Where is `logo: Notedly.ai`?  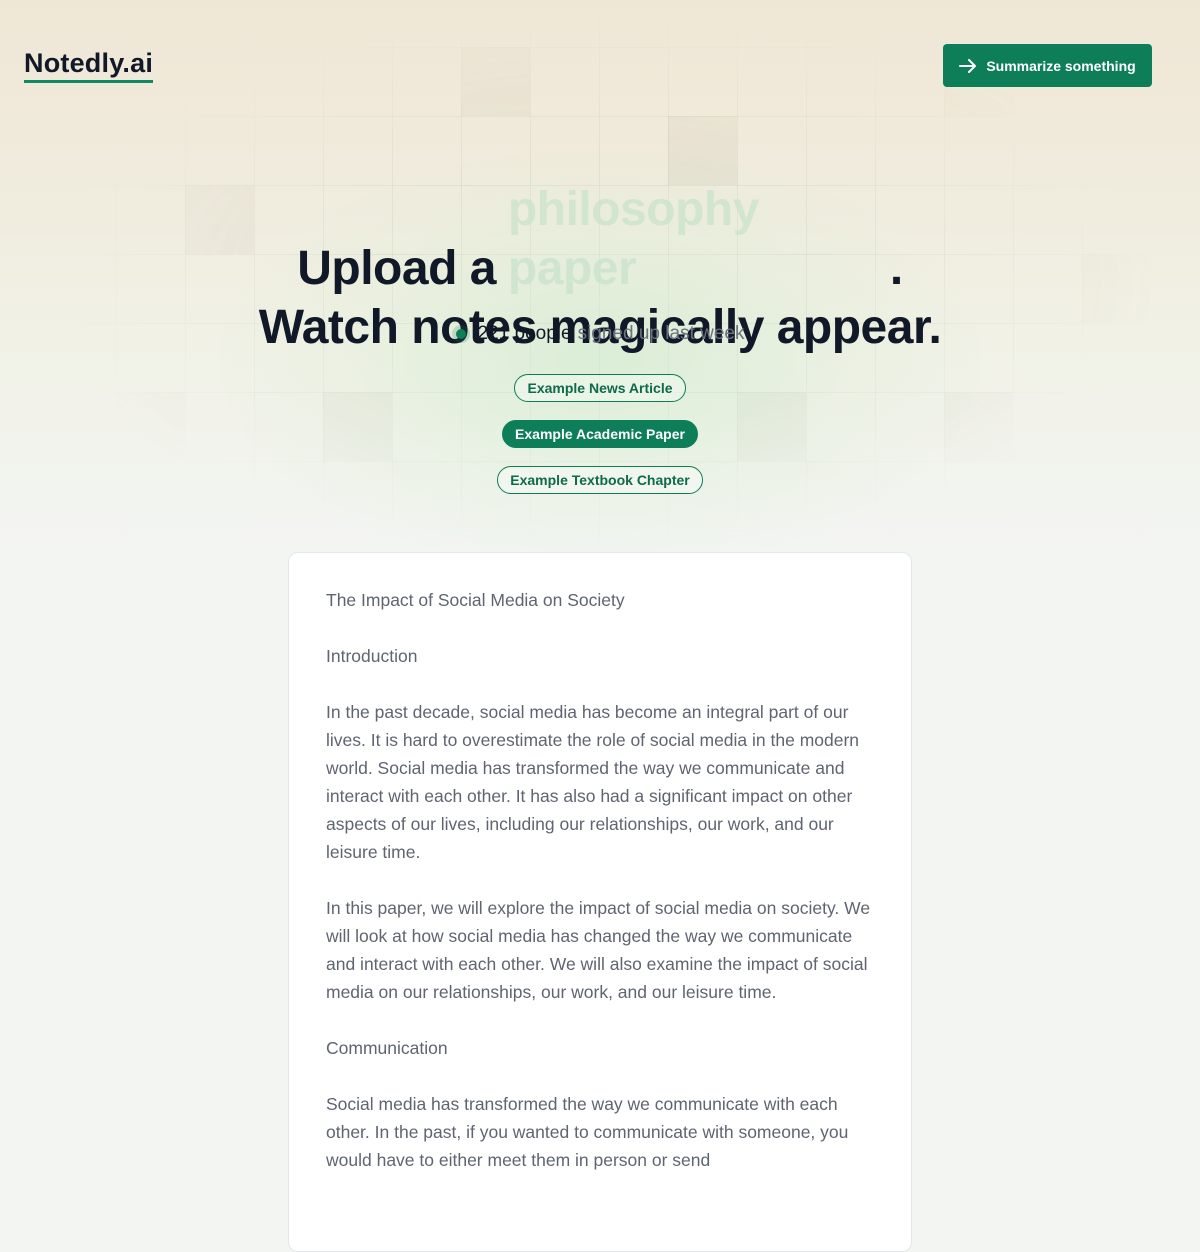 logo: Notedly.ai is located at coordinates (89, 64).